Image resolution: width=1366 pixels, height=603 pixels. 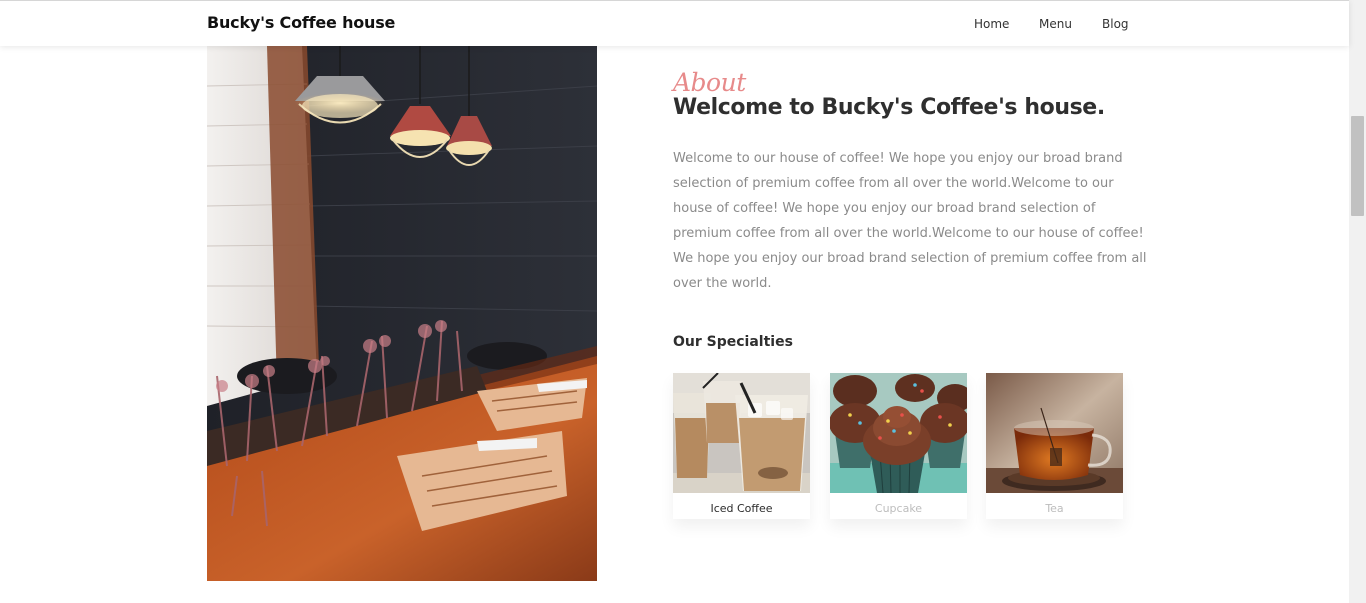 What do you see at coordinates (889, 107) in the screenshot?
I see `about-heading: Welcome to Bucky's Coffee's house.` at bounding box center [889, 107].